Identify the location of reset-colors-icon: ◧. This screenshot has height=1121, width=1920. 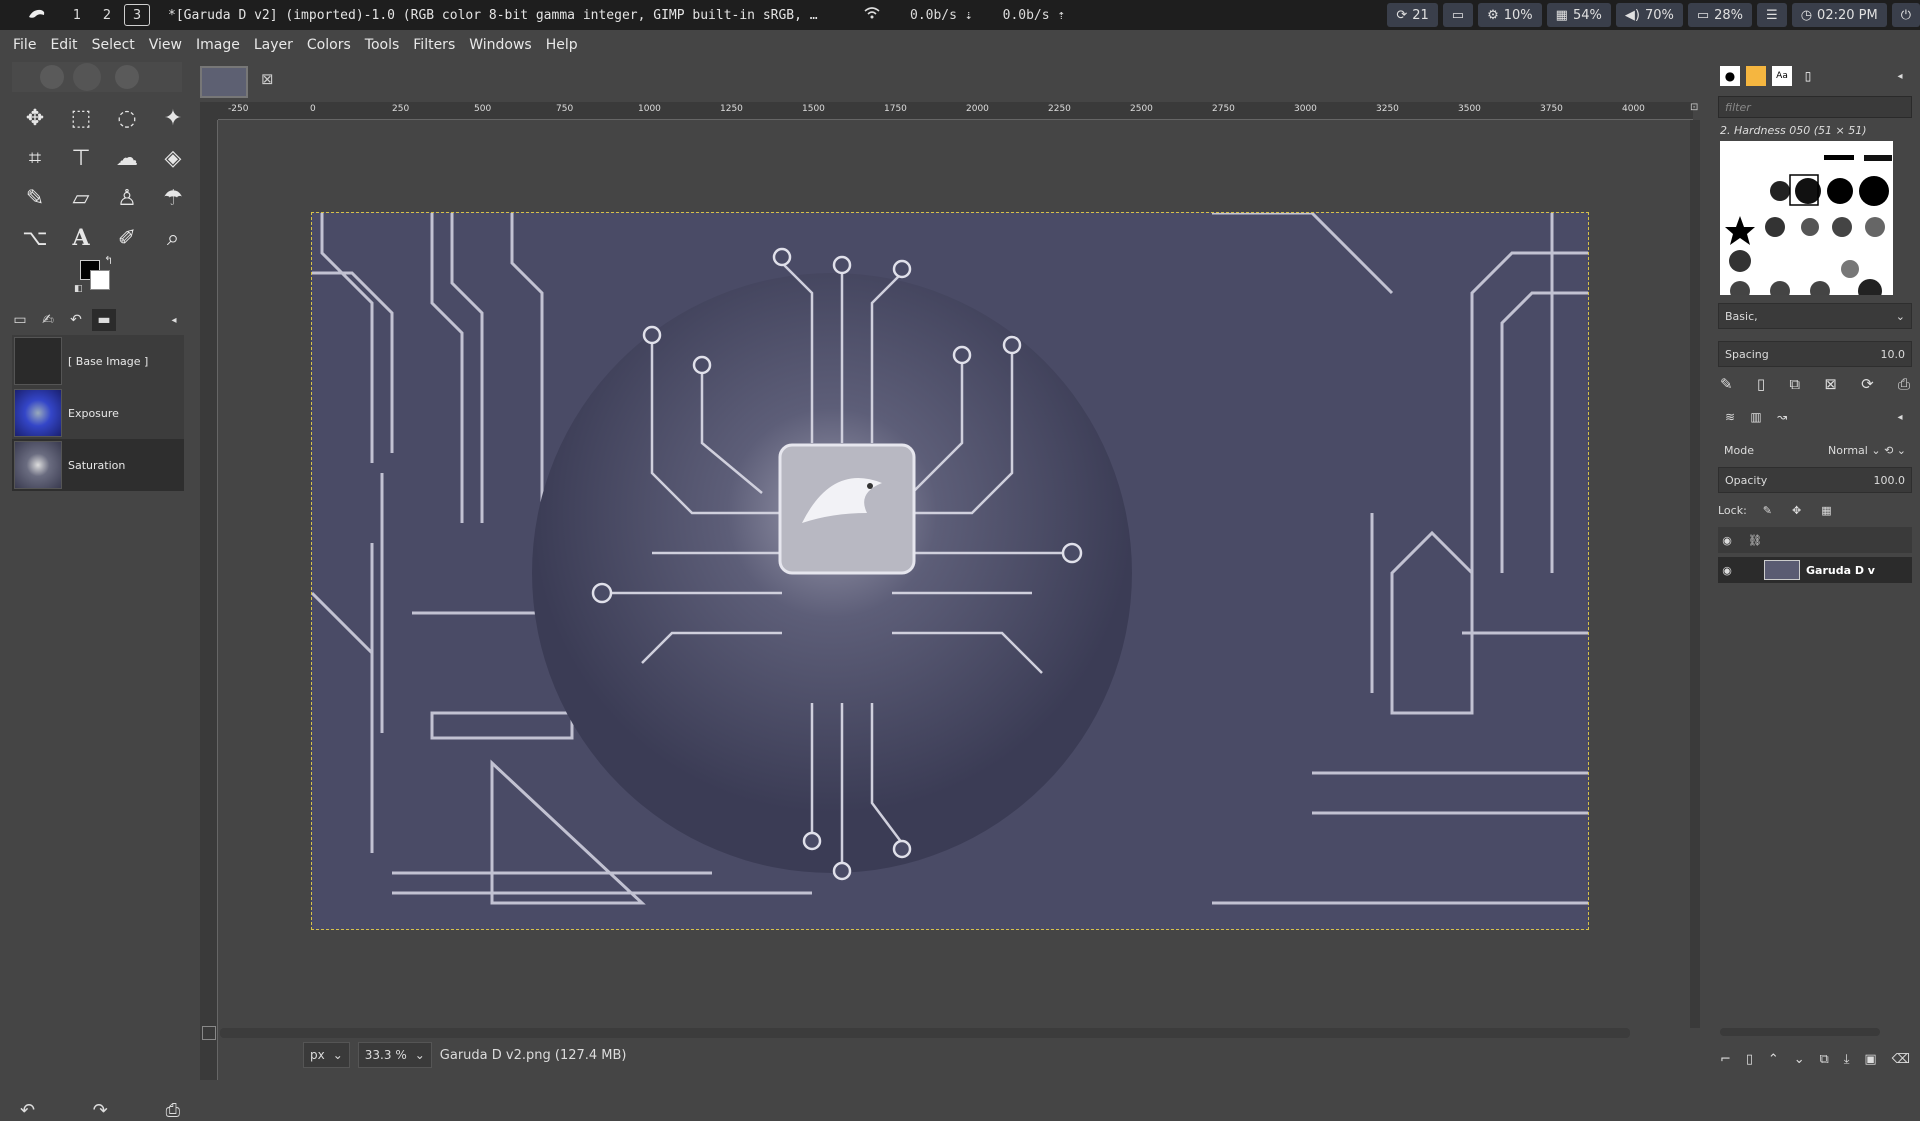
(78, 289).